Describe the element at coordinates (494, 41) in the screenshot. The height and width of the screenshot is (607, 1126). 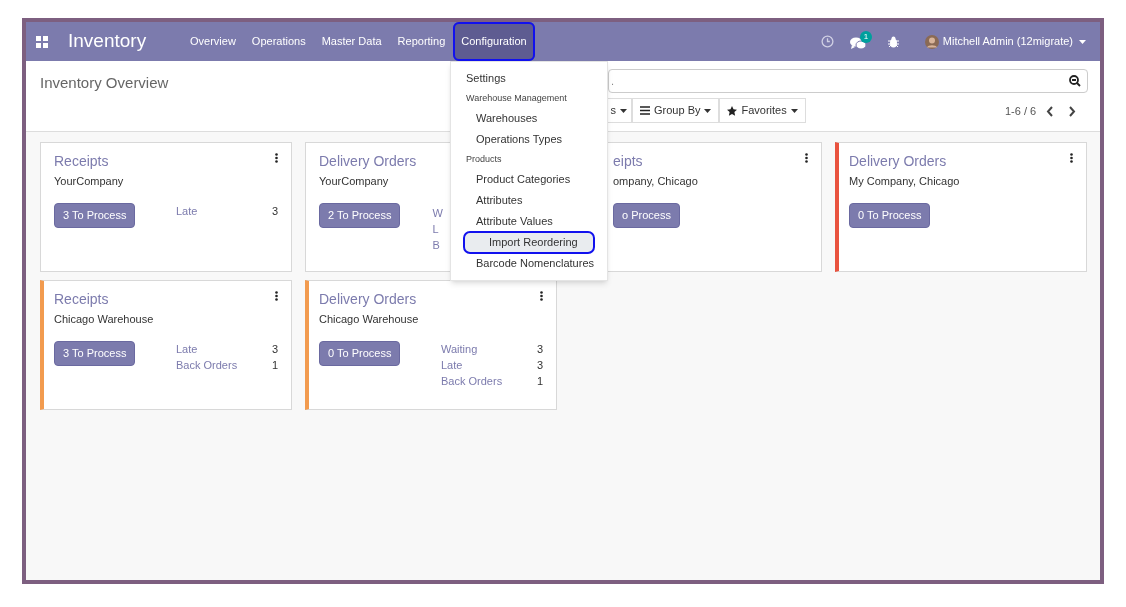
I see `menu-tab: Configuration` at that location.